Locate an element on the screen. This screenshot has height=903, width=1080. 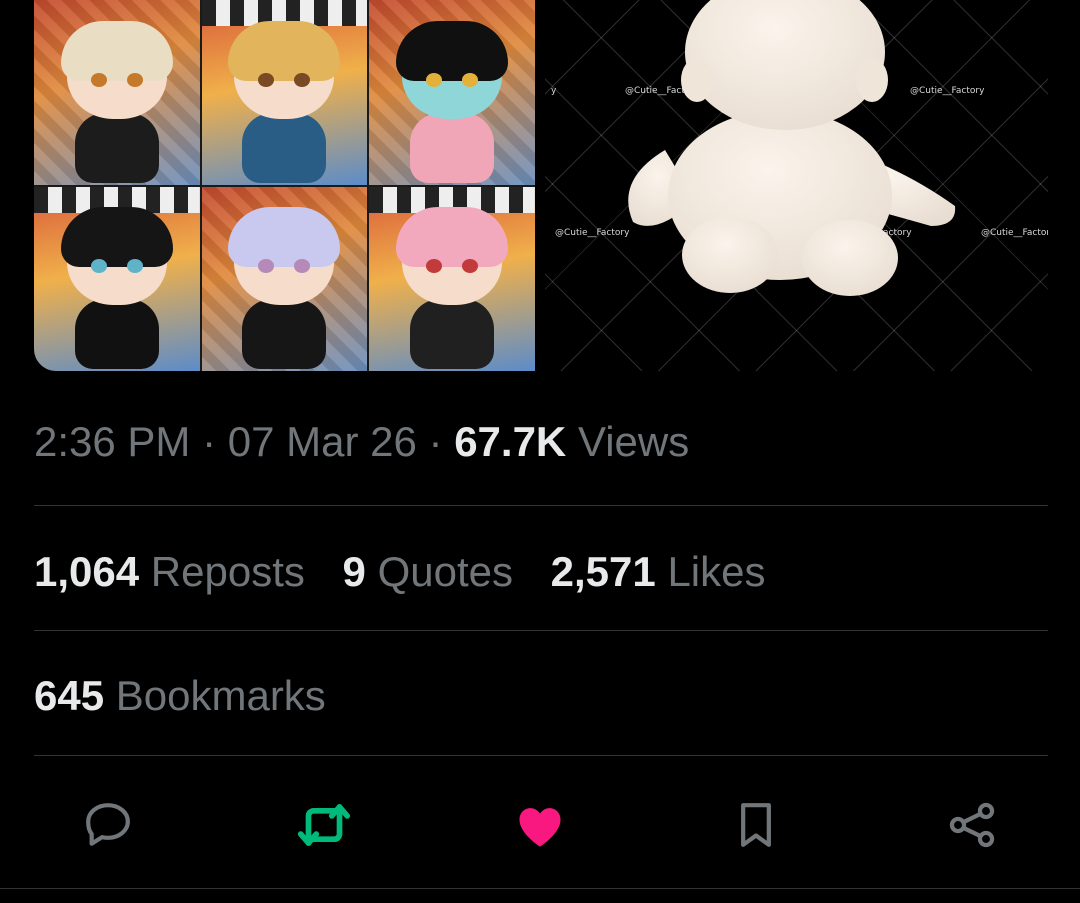
tweet-timestamp-line: 2:36 PM · 07 Mar 26 · 67.7K Views is located at coordinates (361, 442).